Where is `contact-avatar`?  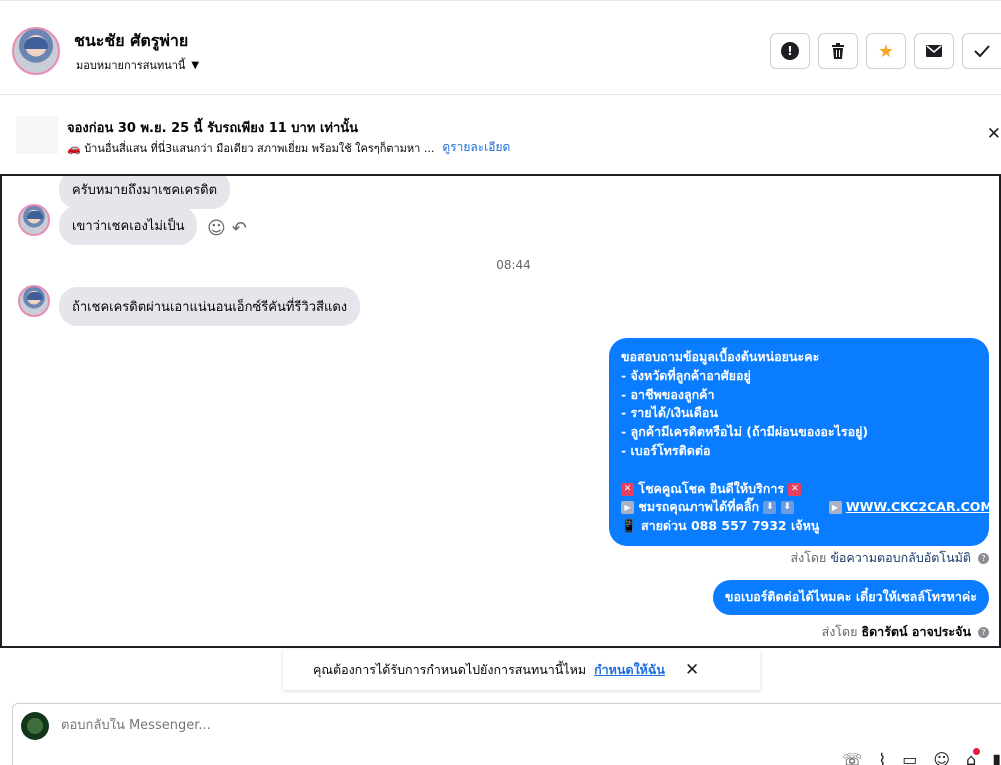
contact-avatar is located at coordinates (36, 51).